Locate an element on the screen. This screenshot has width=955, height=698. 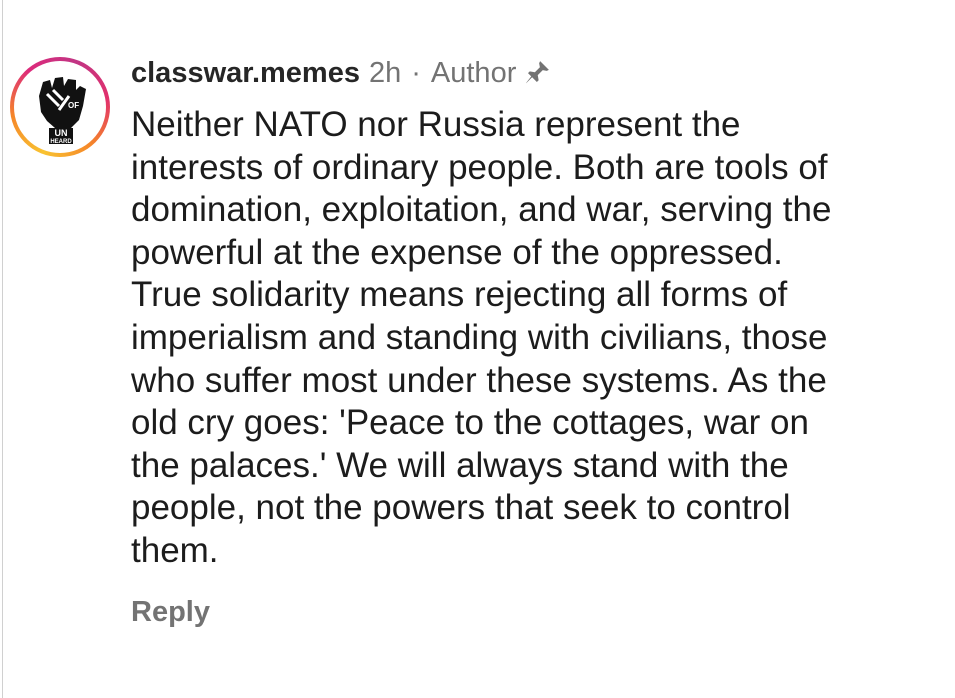
raised-fist-icon: OF UN HEARD is located at coordinates (60, 107).